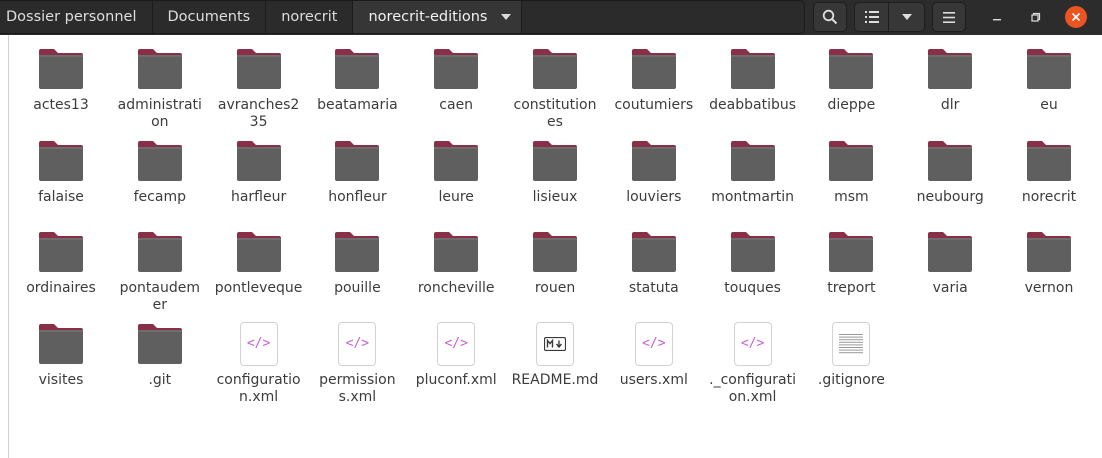 The height and width of the screenshot is (458, 1102). I want to click on view-options-dropdown, so click(906, 17).